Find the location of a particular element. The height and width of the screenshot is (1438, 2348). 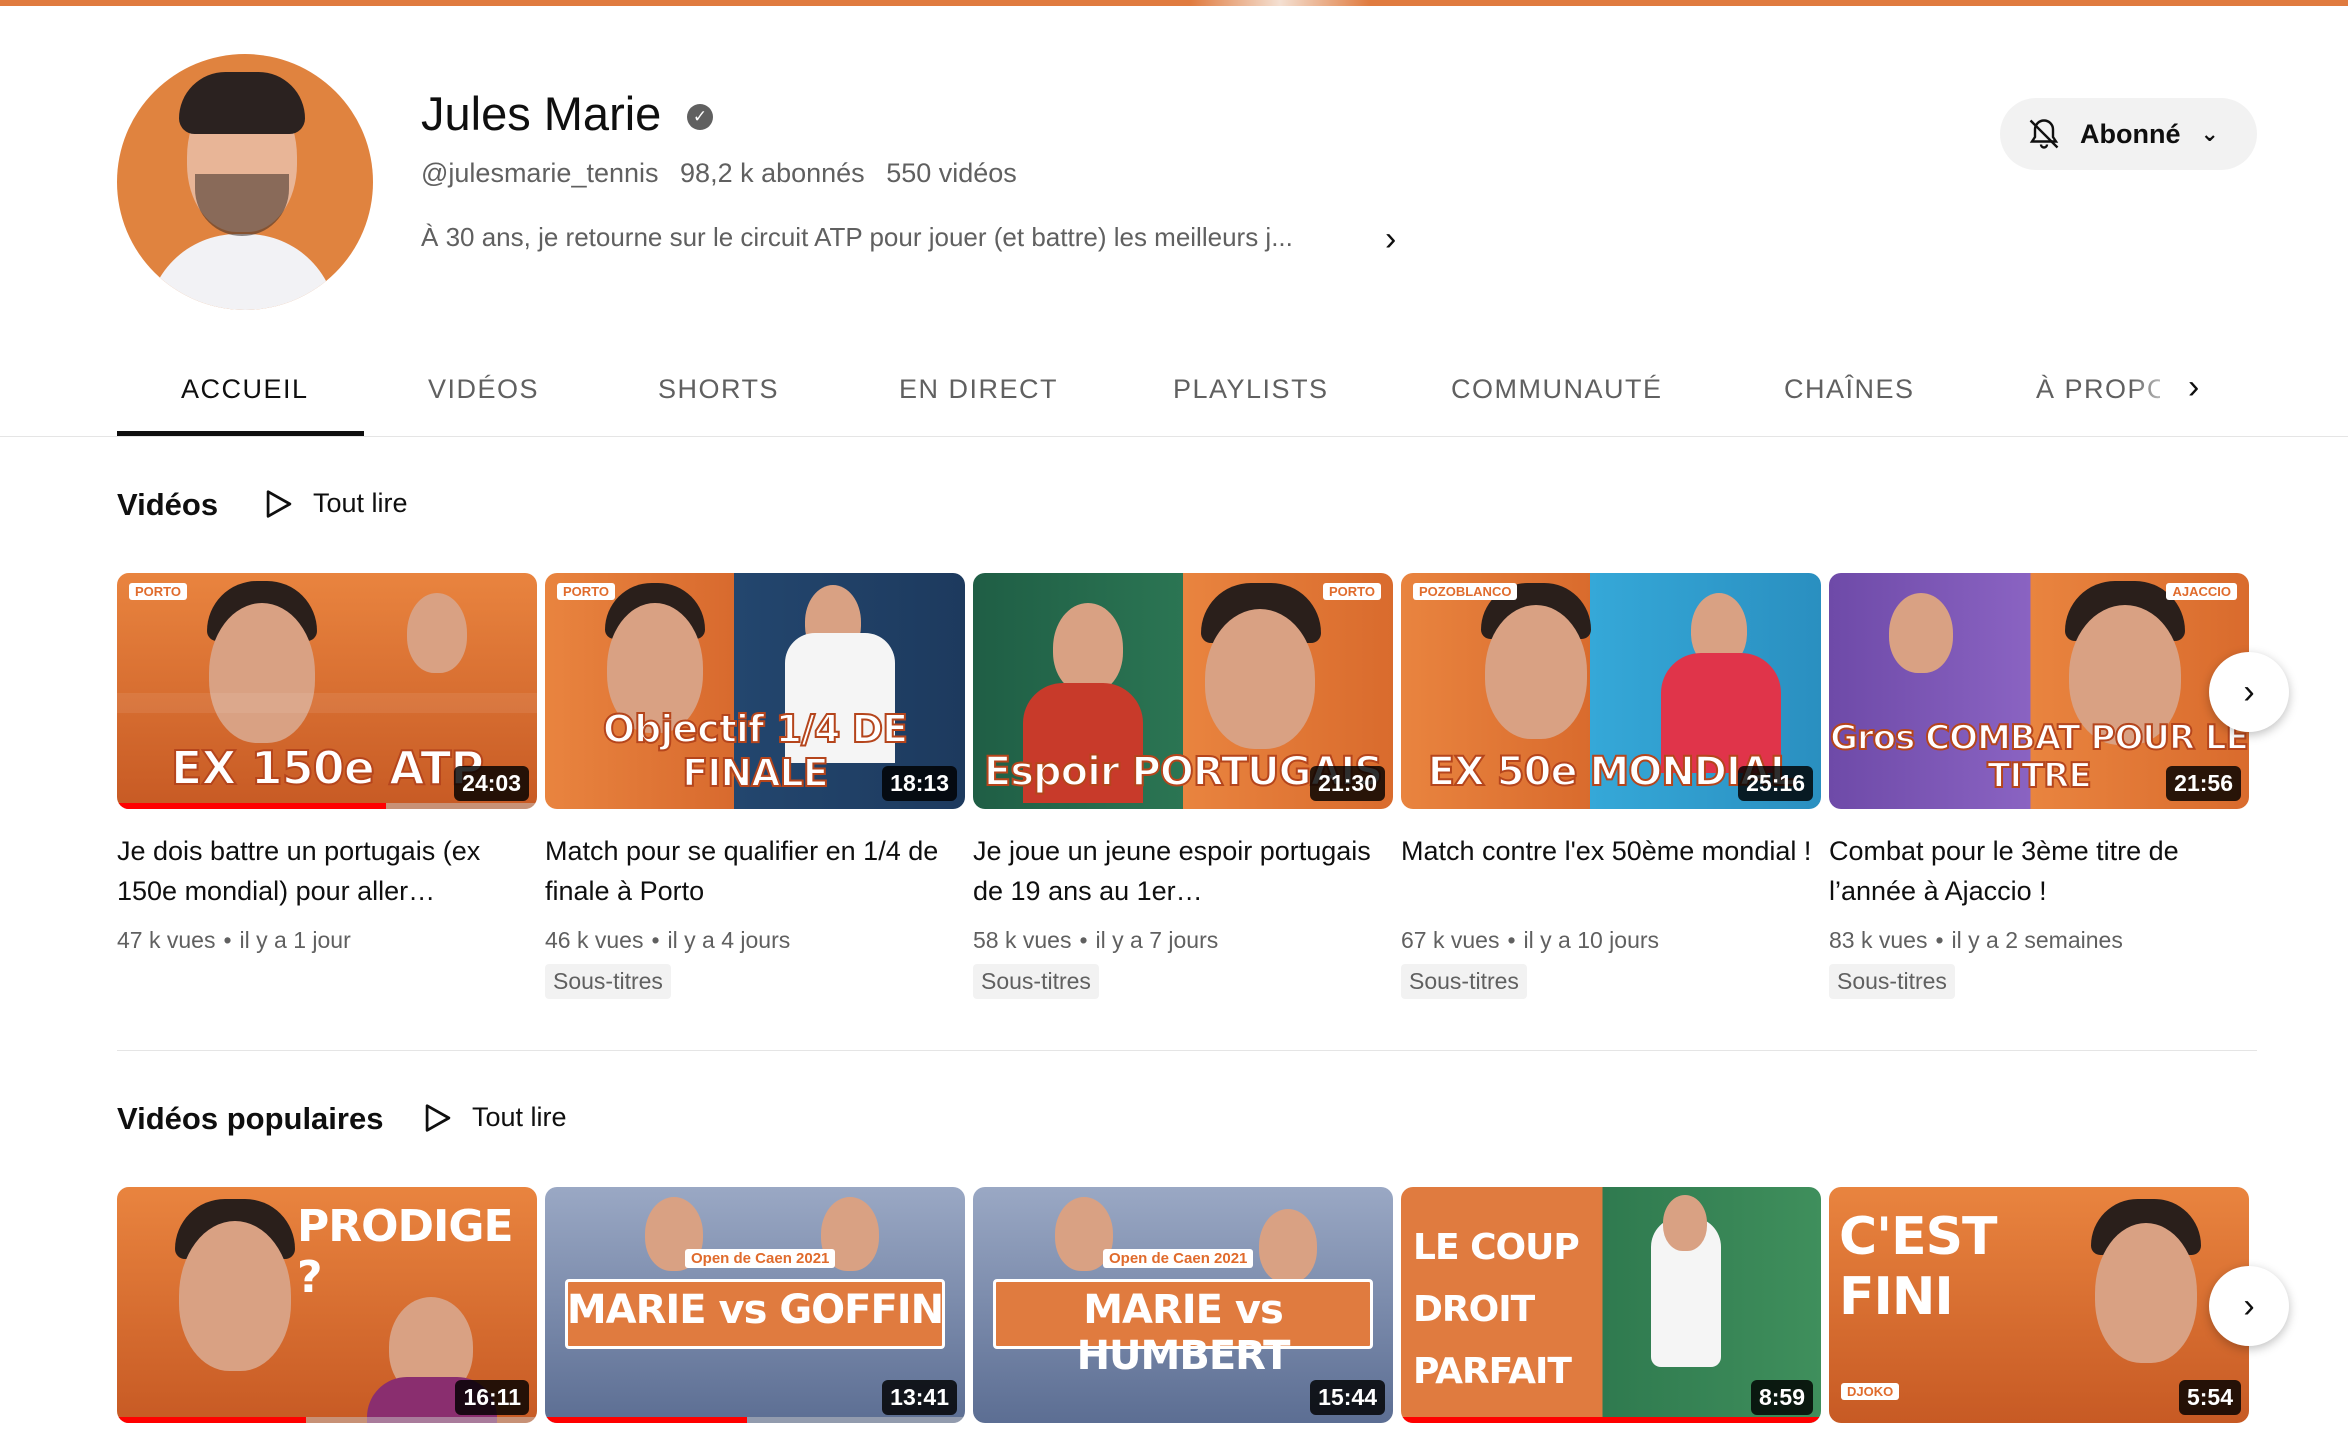

subscribed-label: Abonné is located at coordinates (2130, 133).